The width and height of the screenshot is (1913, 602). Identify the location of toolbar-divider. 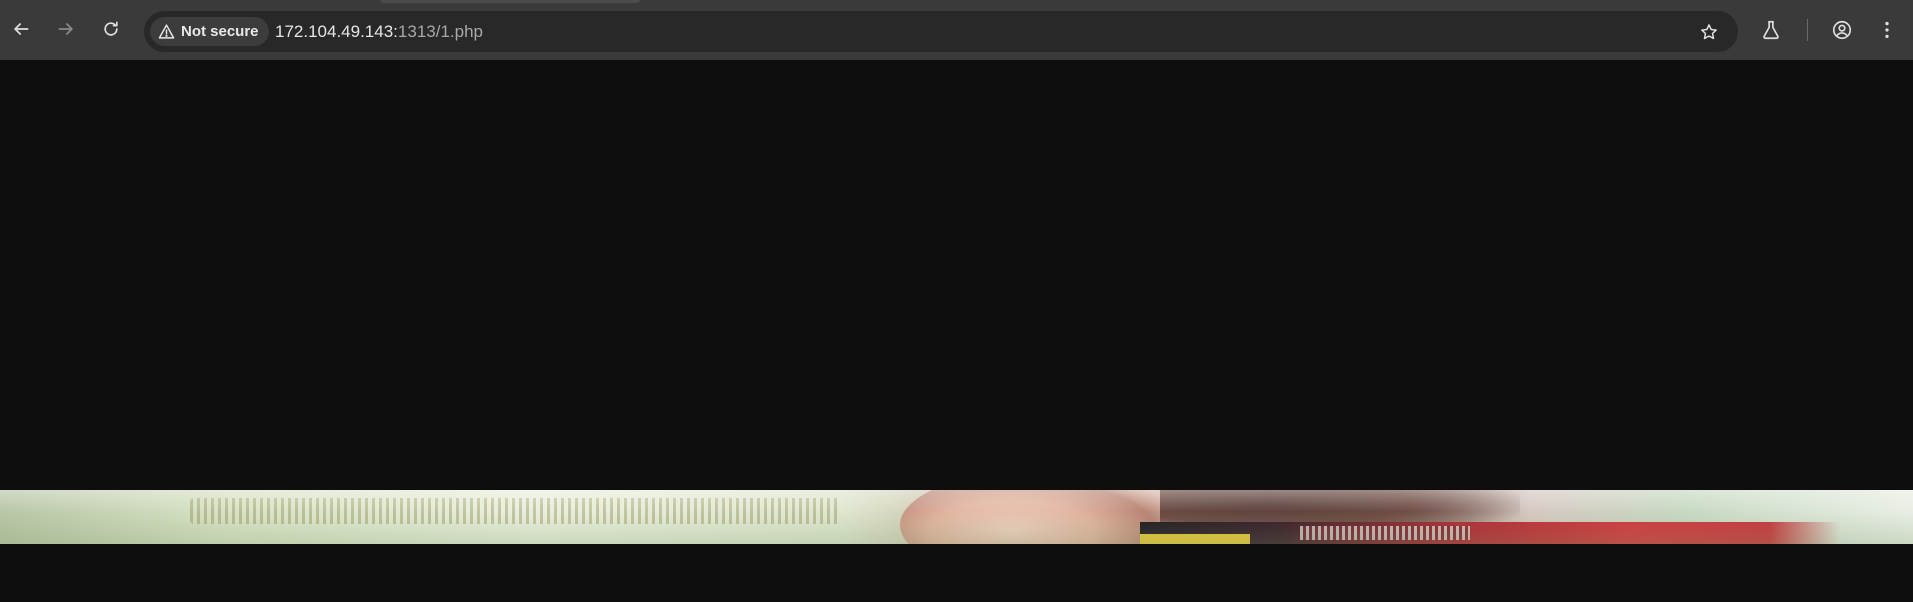
(1807, 30).